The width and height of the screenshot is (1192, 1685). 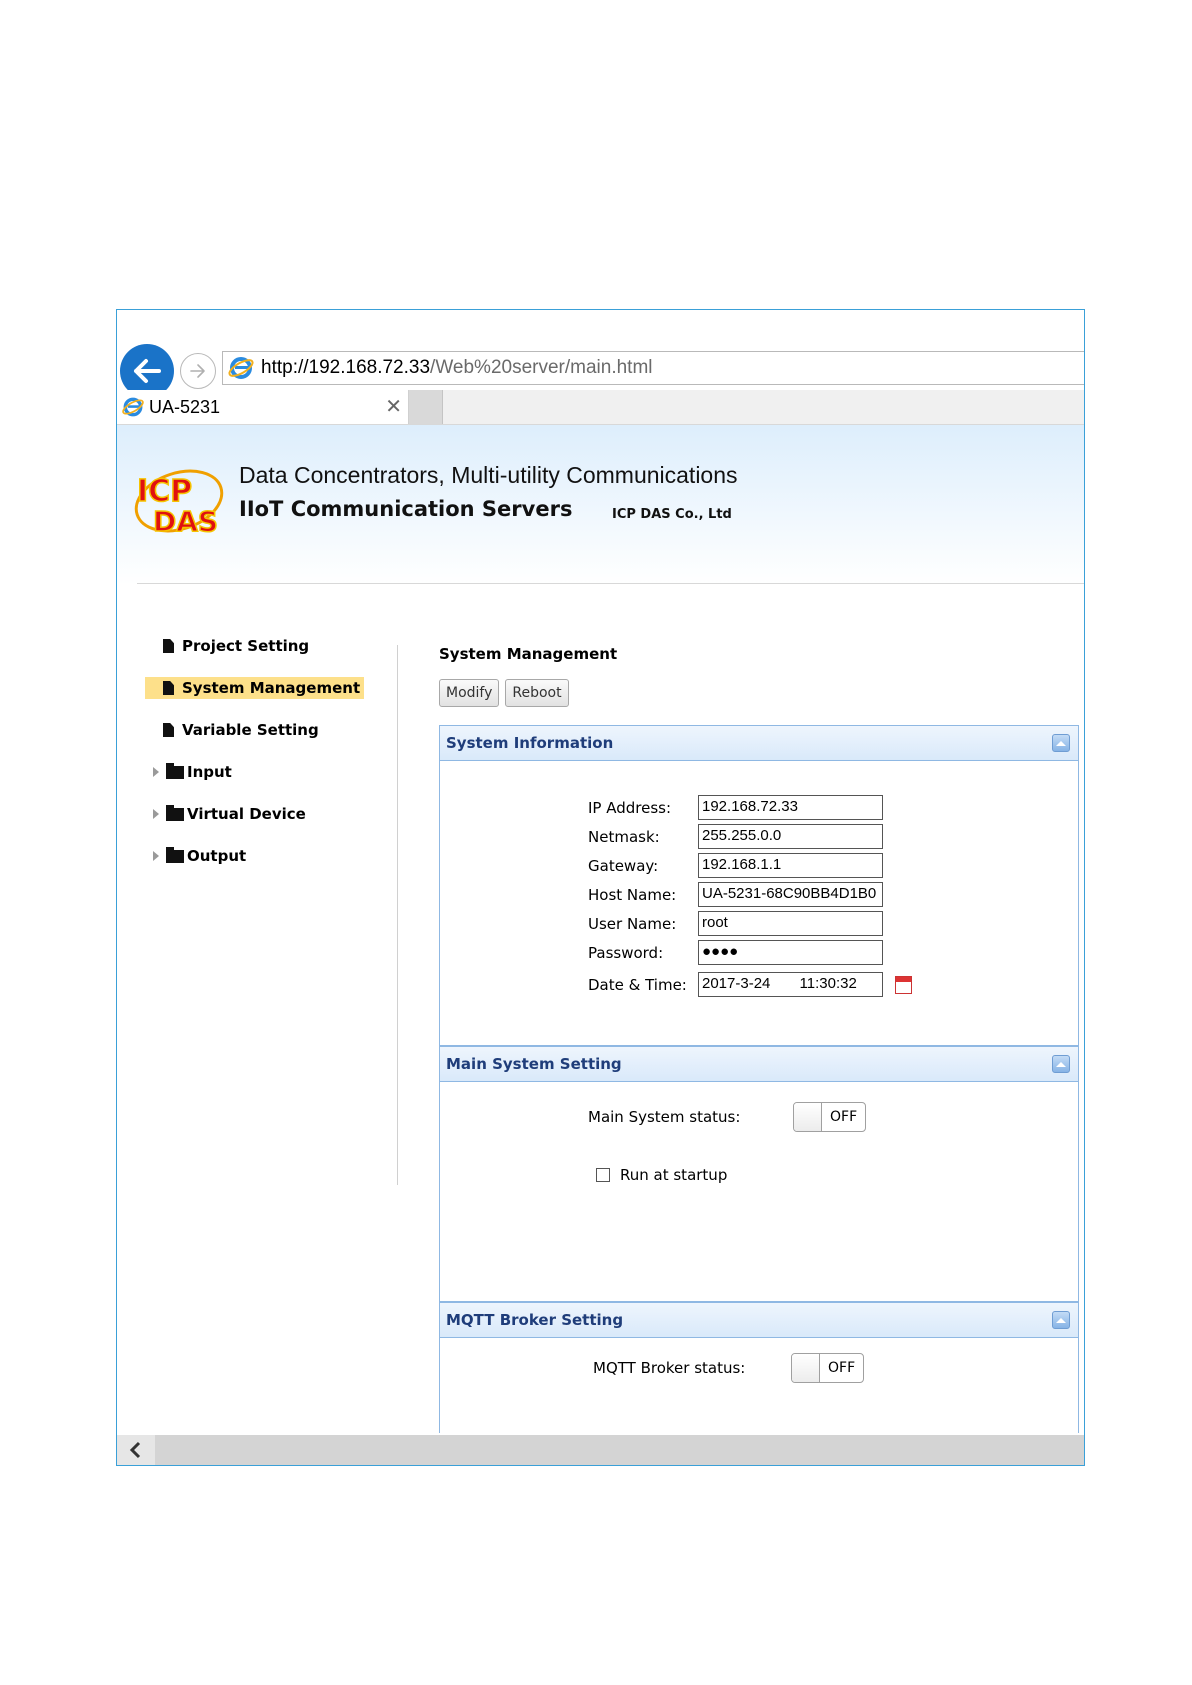 What do you see at coordinates (759, 743) in the screenshot?
I see `panel-header: System Information` at bounding box center [759, 743].